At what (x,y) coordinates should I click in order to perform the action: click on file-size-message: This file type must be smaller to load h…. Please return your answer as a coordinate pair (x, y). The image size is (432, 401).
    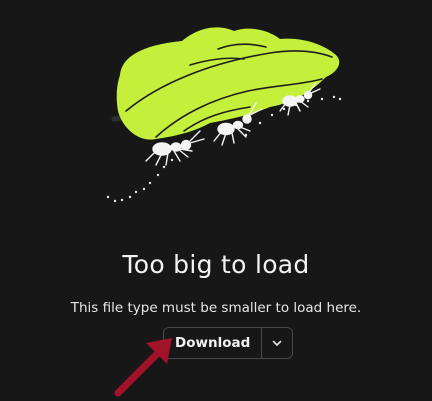
    Looking at the image, I should click on (216, 308).